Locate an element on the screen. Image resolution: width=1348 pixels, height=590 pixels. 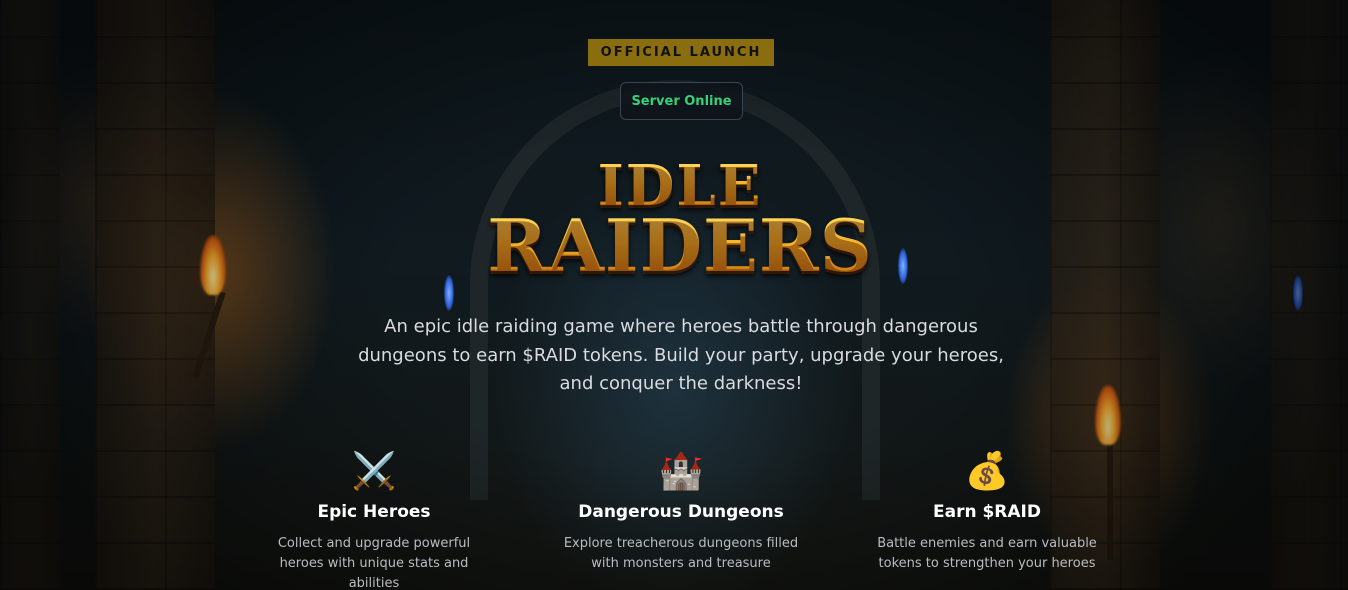
game-logo: IDLE RAIDERS is located at coordinates (680, 220).